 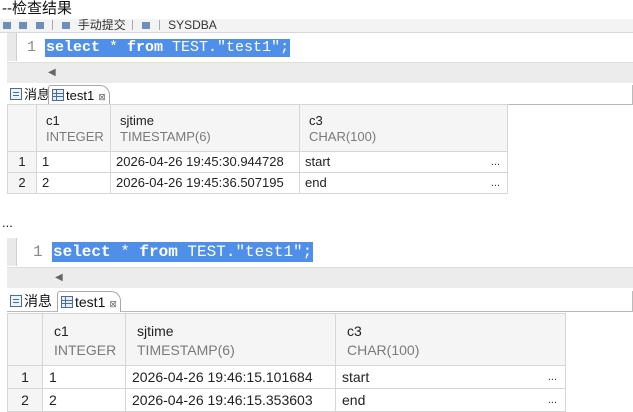 What do you see at coordinates (205, 162) in the screenshot?
I see `cell-sjtime: 2026-04-26 19:45:30.944728` at bounding box center [205, 162].